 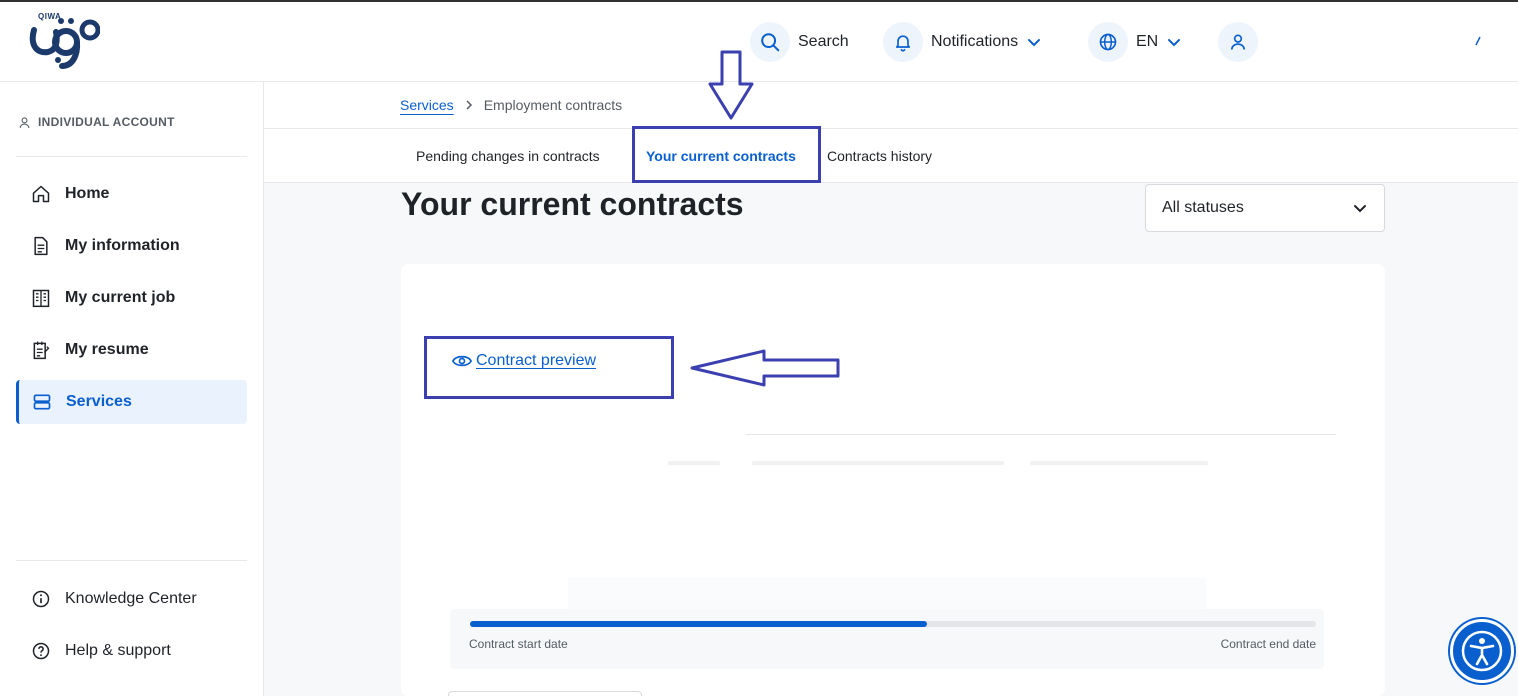 What do you see at coordinates (518, 644) in the screenshot?
I see `contract-start-label: Contract start date` at bounding box center [518, 644].